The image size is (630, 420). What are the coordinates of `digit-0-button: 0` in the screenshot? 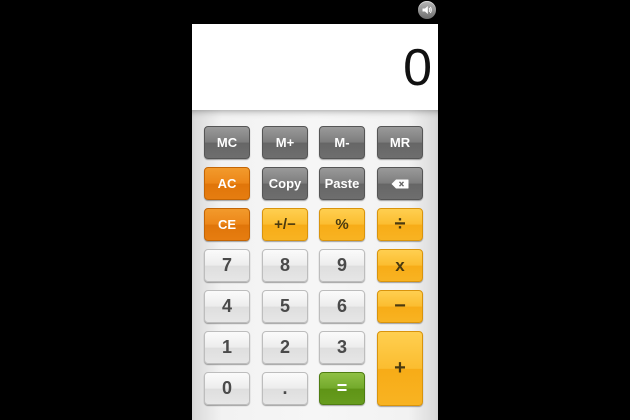 It's located at (227, 388).